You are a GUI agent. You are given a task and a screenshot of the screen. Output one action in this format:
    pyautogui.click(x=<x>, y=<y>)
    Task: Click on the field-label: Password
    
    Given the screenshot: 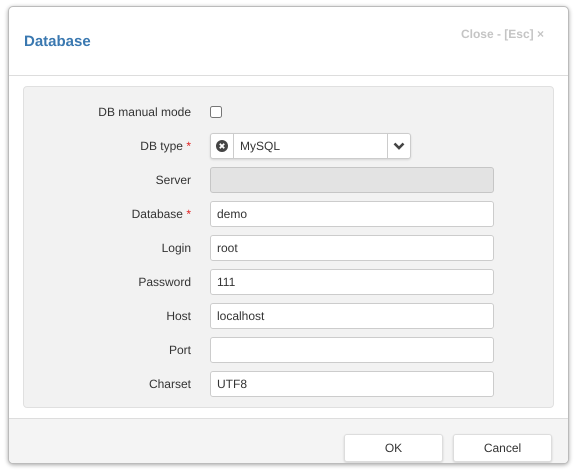 What is the action you would take?
    pyautogui.click(x=164, y=282)
    